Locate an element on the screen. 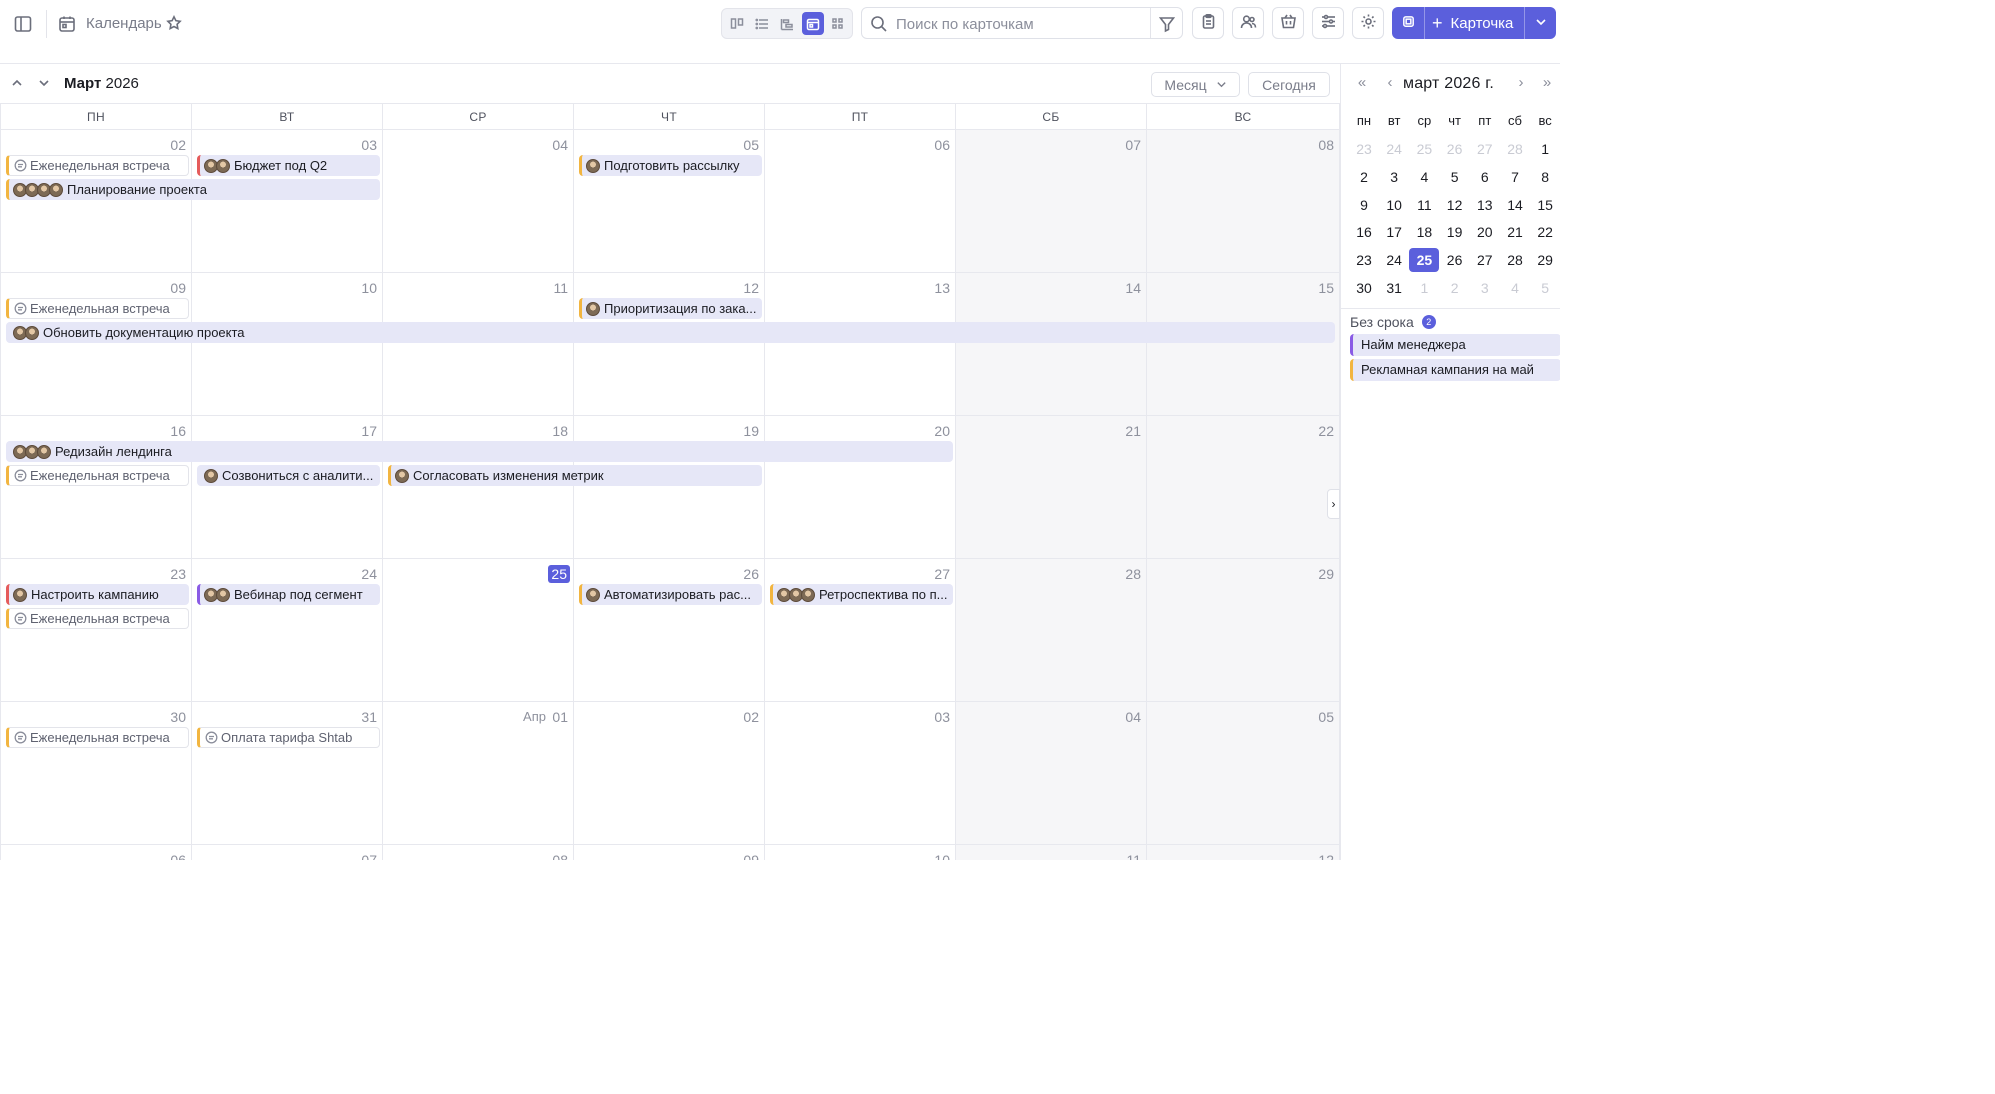 The image size is (1995, 1094). prev-period-icon is located at coordinates (17, 83).